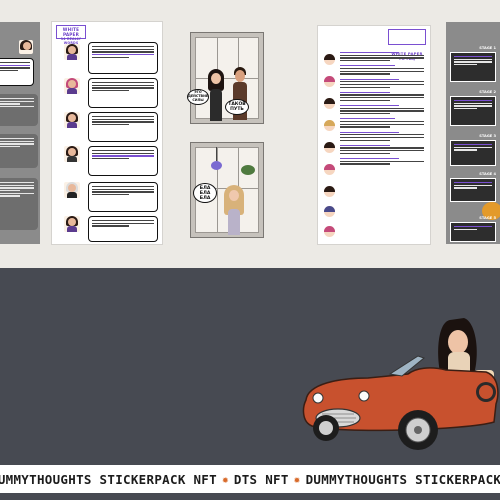 The width and height of the screenshot is (500, 500). What do you see at coordinates (234, 211) in the screenshot?
I see `character-blonde` at bounding box center [234, 211].